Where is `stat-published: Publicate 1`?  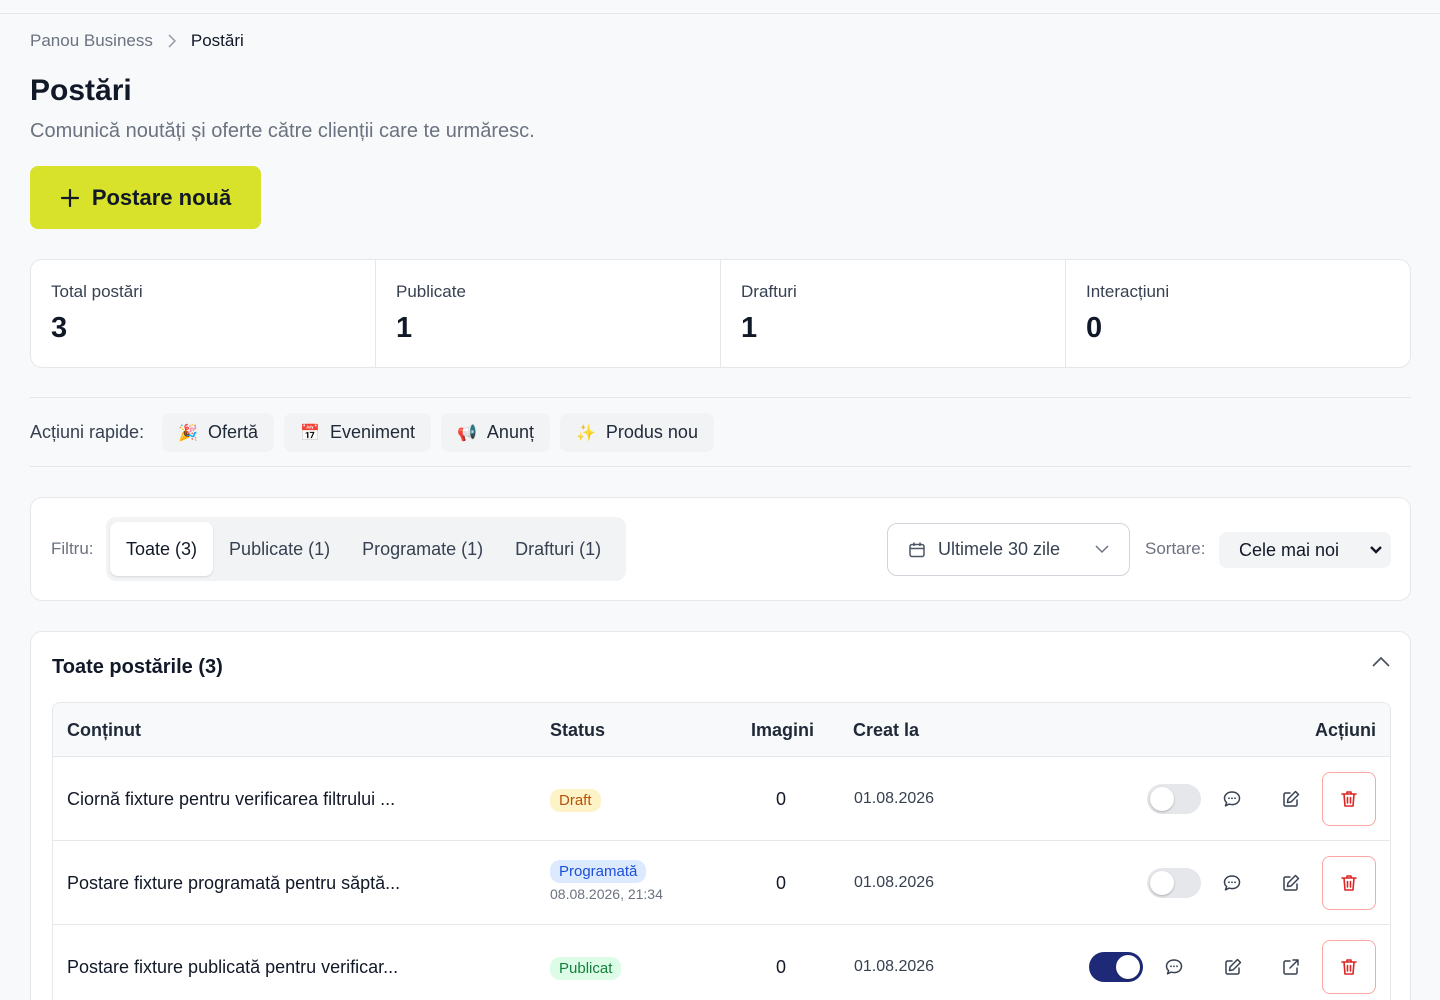
stat-published: Publicate 1 is located at coordinates (548, 313).